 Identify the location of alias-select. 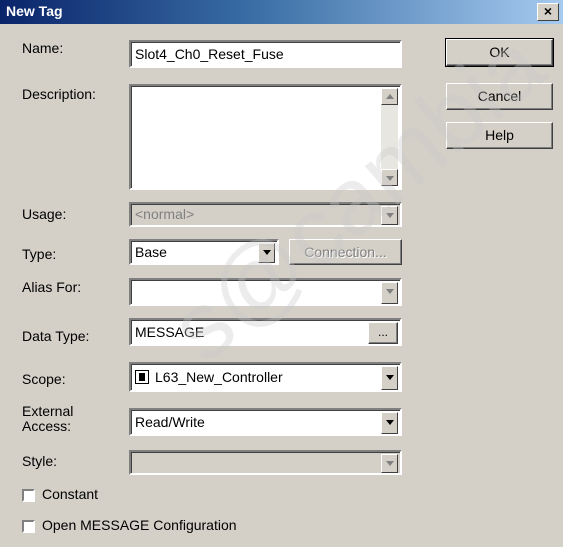
(265, 292).